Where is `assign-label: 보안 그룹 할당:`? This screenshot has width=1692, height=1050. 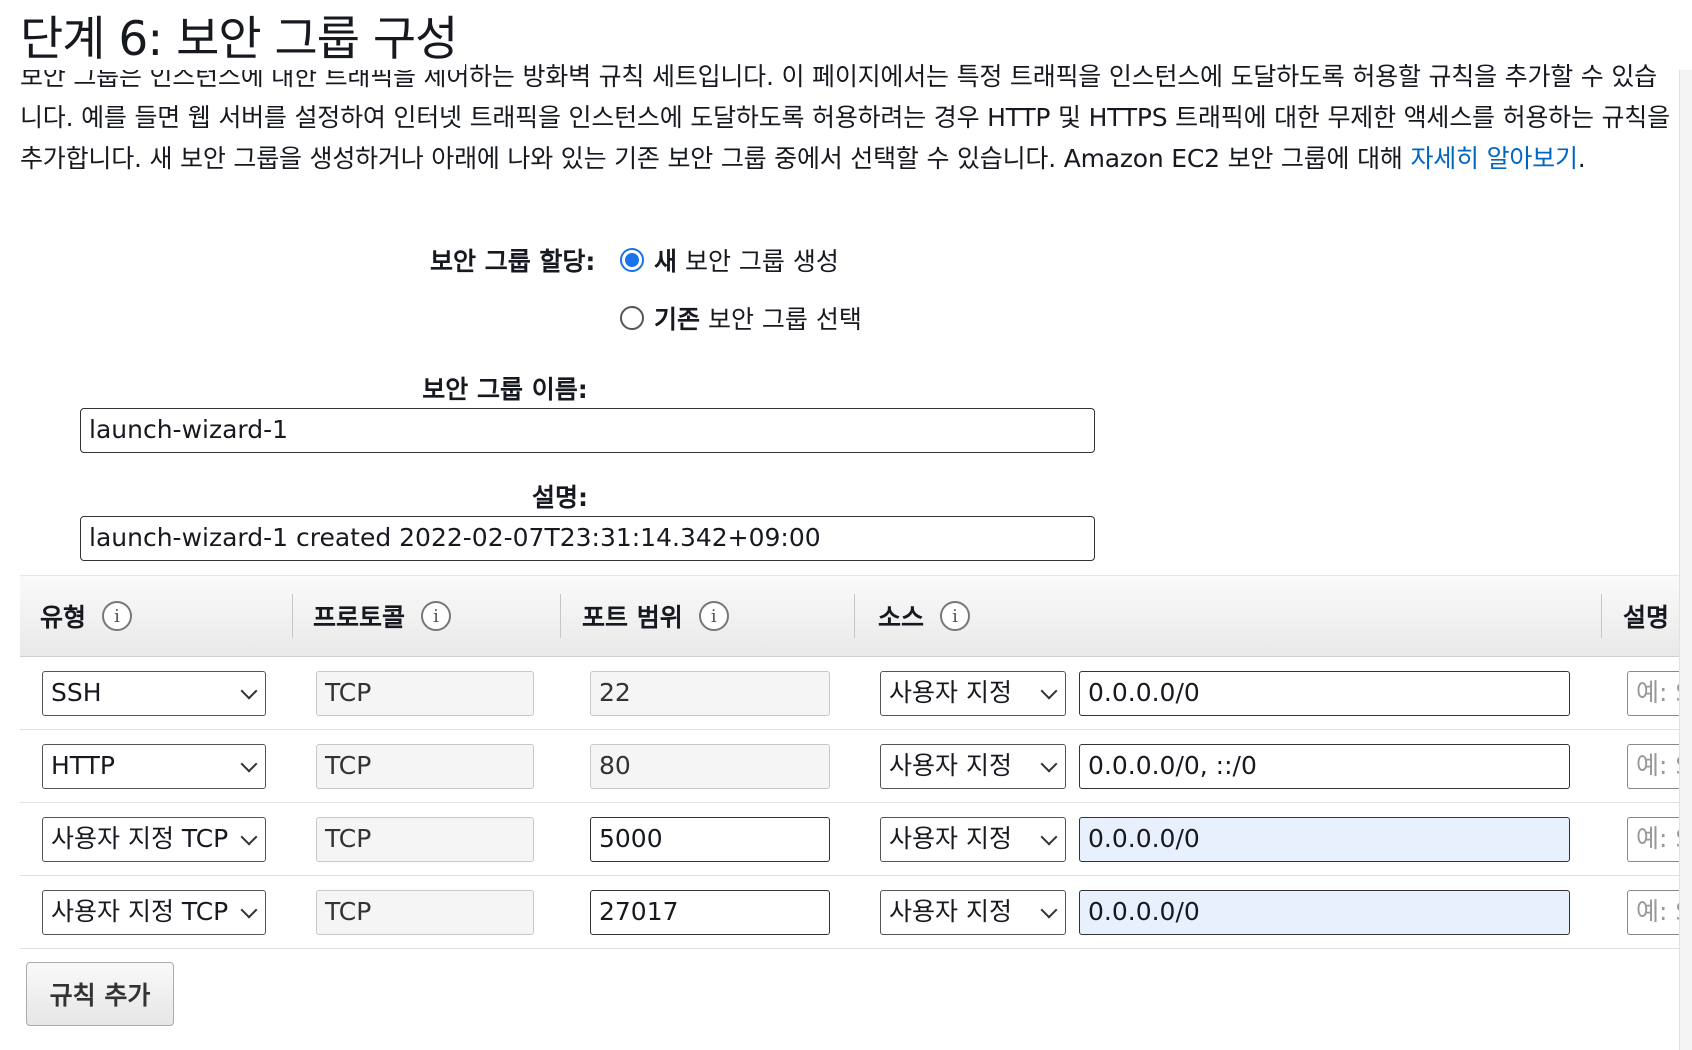
assign-label: 보안 그룹 할당: is located at coordinates (513, 261).